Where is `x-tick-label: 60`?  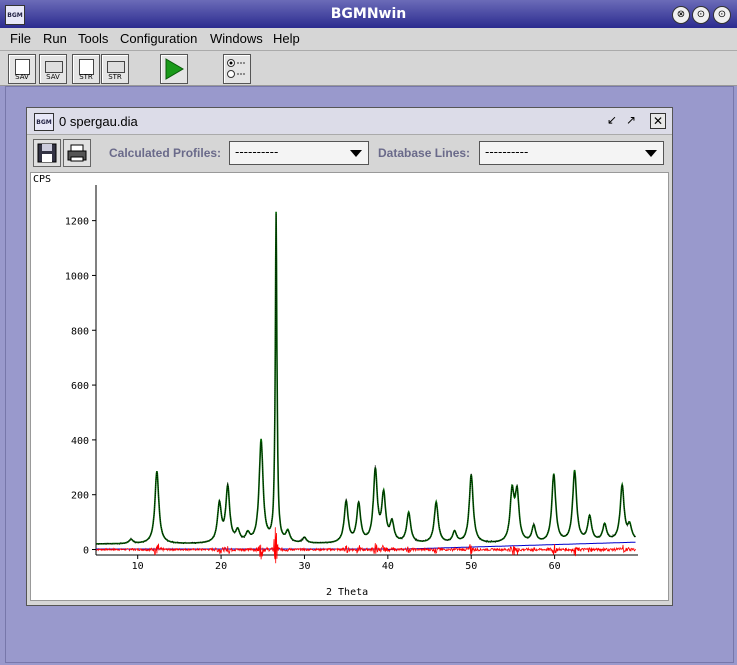
x-tick-label: 60 is located at coordinates (555, 566).